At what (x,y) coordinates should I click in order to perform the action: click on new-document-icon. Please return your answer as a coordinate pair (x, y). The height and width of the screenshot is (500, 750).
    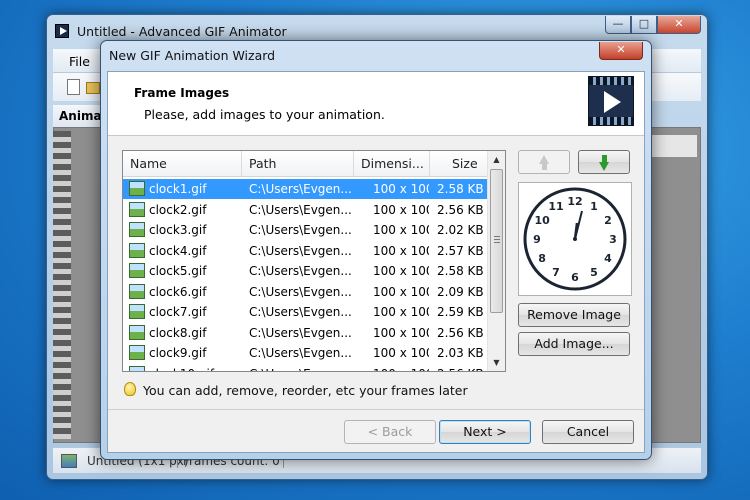
    Looking at the image, I should click on (73, 87).